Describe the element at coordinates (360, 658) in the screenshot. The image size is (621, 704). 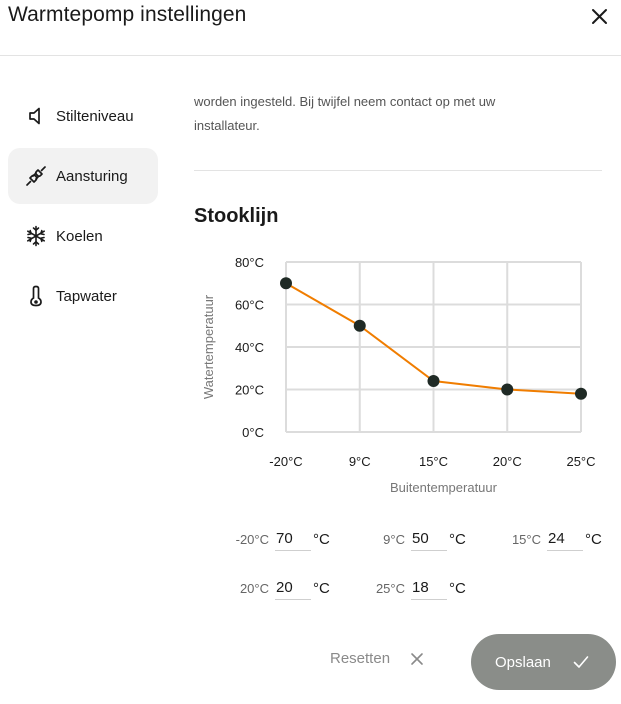
I see `reset-label: Resetten` at that location.